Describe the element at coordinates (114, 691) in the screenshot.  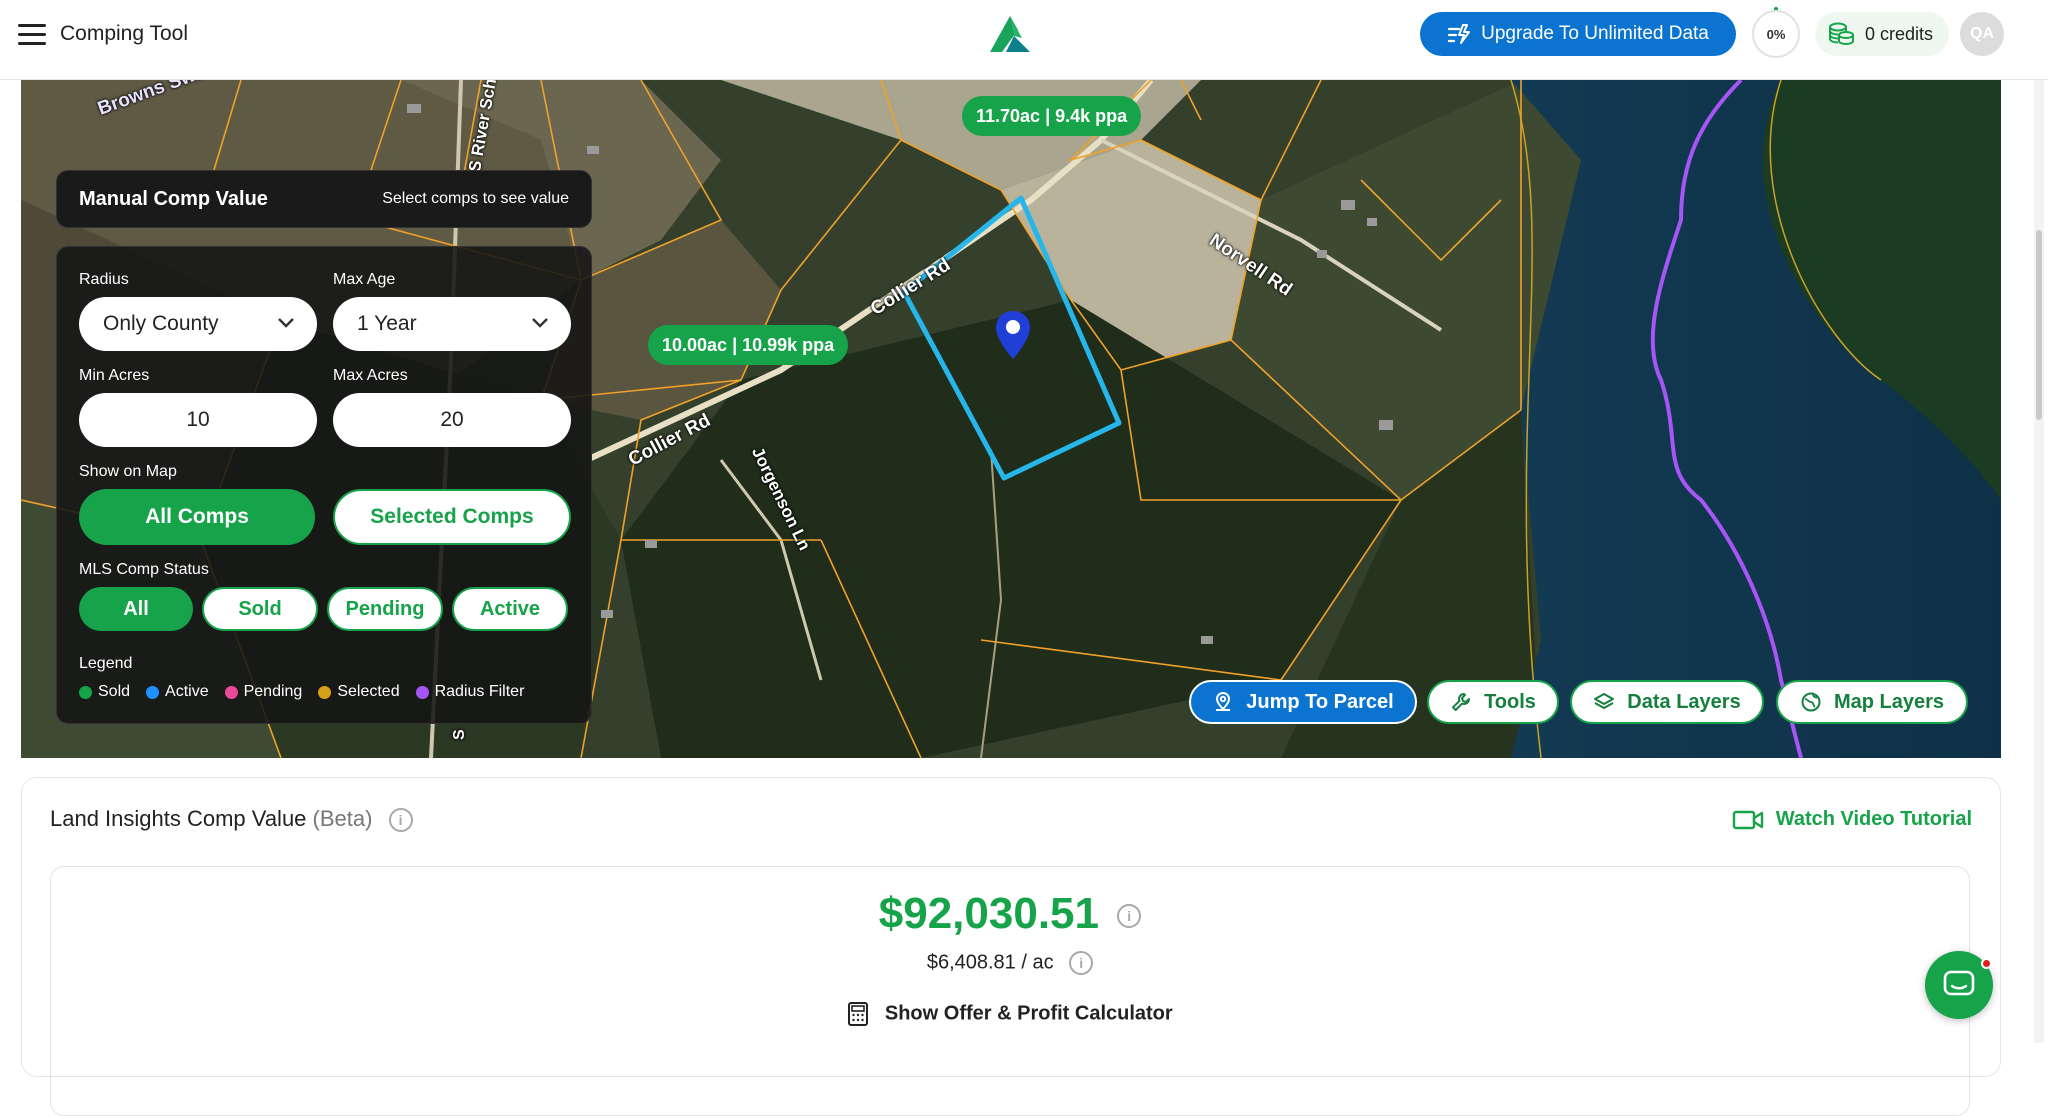
I see `legend-label-sold: Sold` at that location.